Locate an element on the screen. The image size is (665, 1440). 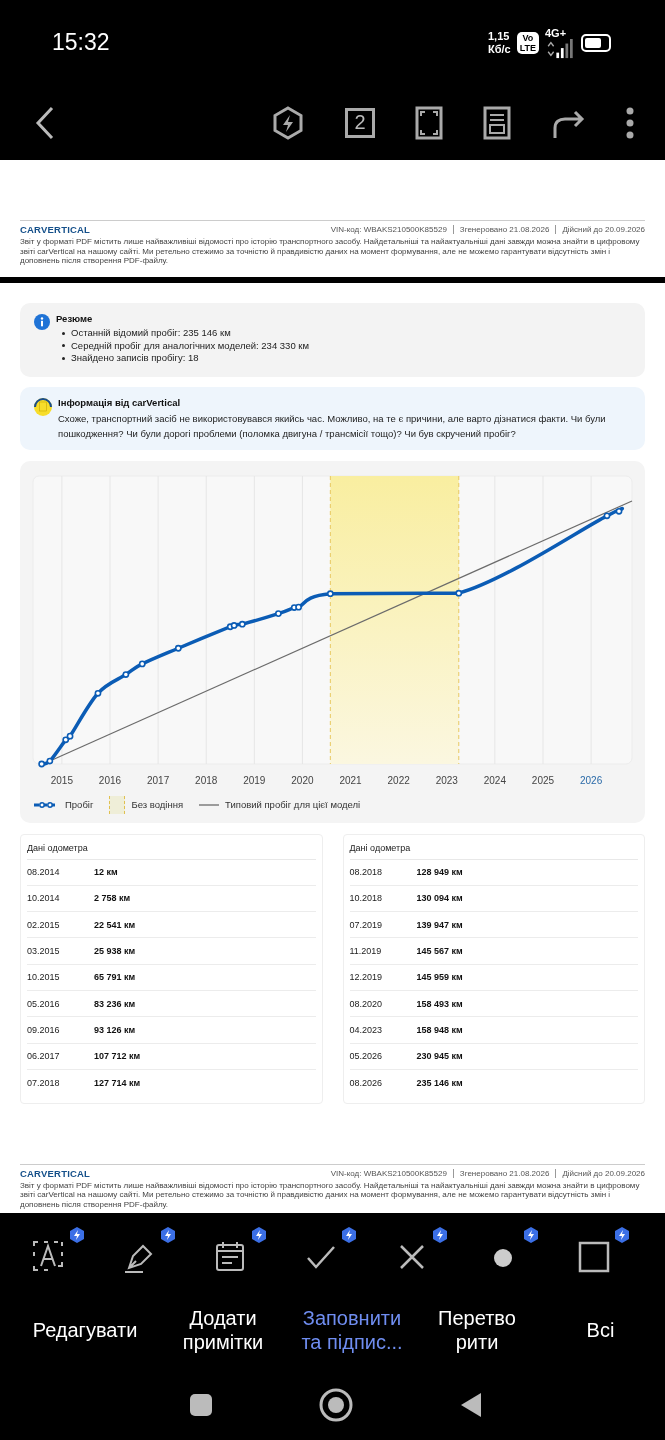
table-cell-text: 09.2016 is located at coordinates (44, 1029).